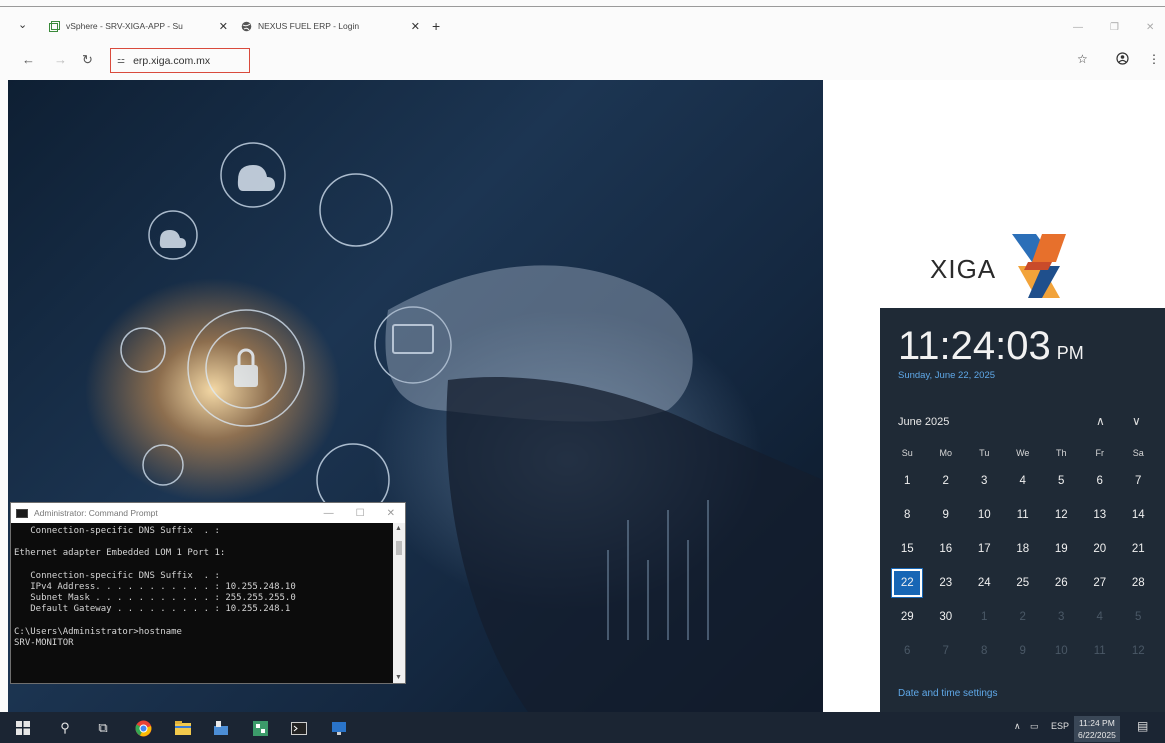 The width and height of the screenshot is (1165, 743). Describe the element at coordinates (1100, 583) in the screenshot. I see `calendar-day: 27` at that location.